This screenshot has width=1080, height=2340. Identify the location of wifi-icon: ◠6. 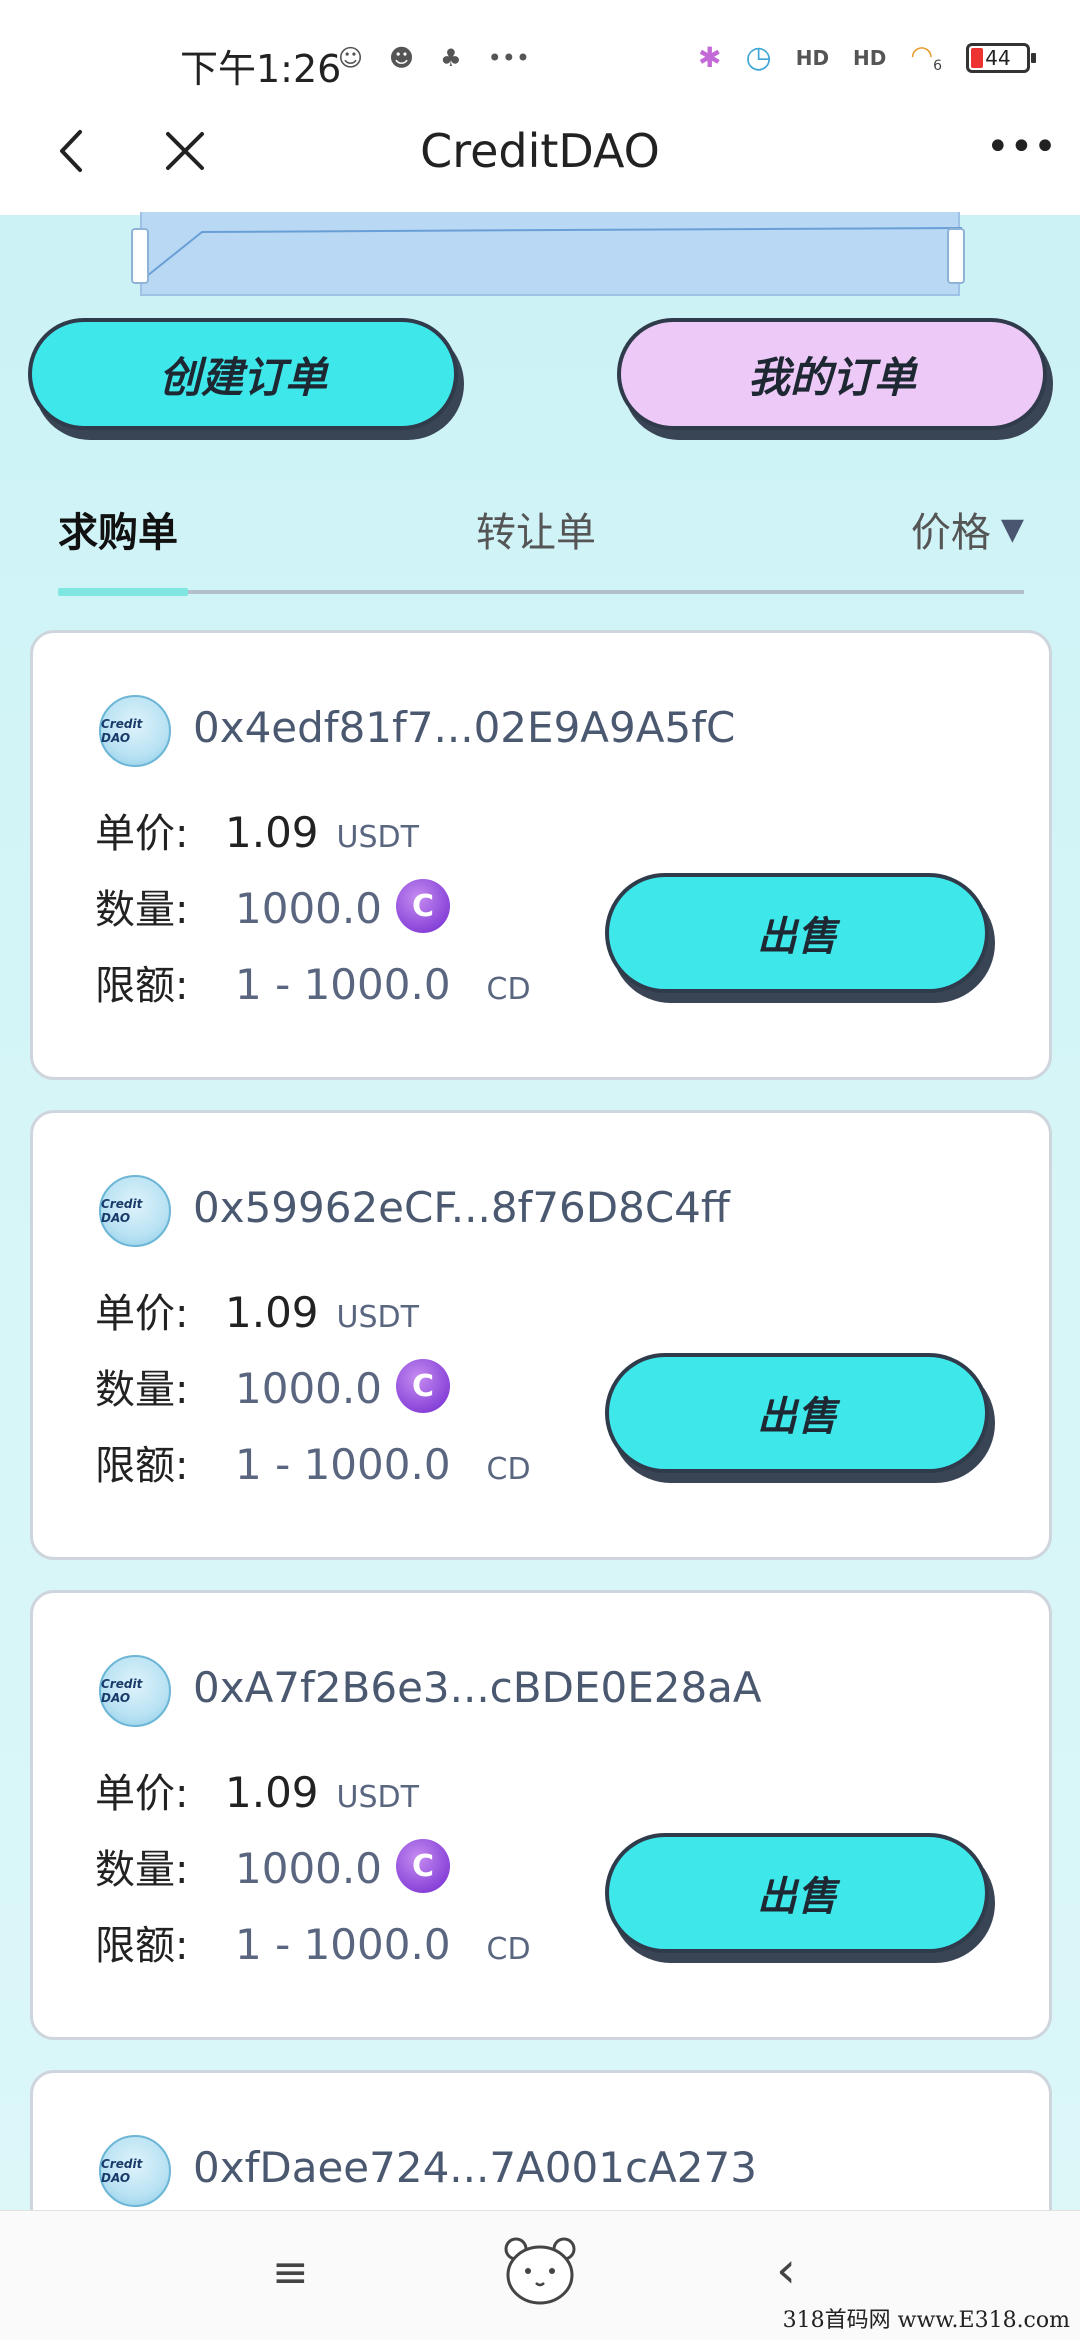
(926, 57).